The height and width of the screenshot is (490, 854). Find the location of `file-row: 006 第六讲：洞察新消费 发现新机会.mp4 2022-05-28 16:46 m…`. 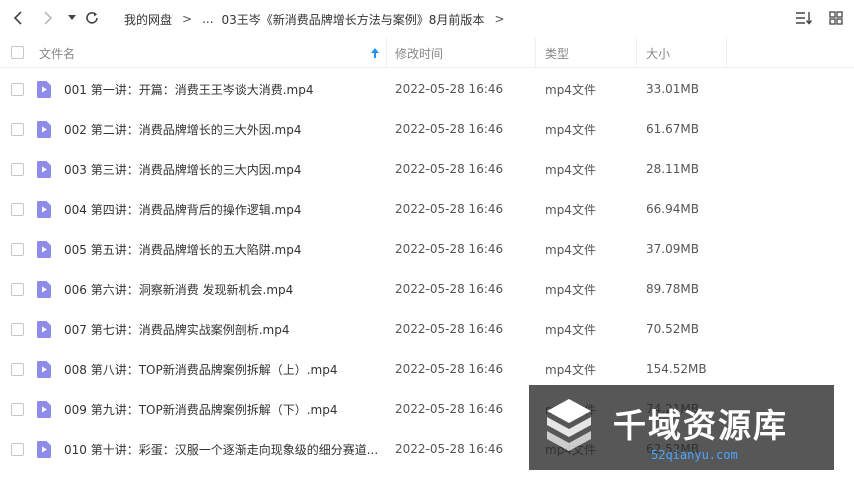

file-row: 006 第六讲：洞察新消费 发现新机会.mp4 2022-05-28 16:46 m… is located at coordinates (427, 289).